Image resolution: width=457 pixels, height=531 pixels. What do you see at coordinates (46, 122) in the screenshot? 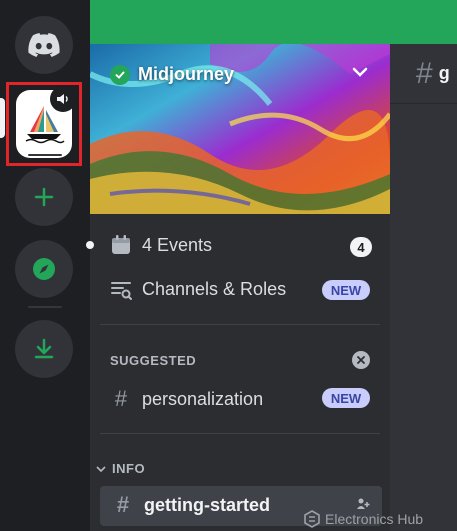
I see `midjourney-server-button` at bounding box center [46, 122].